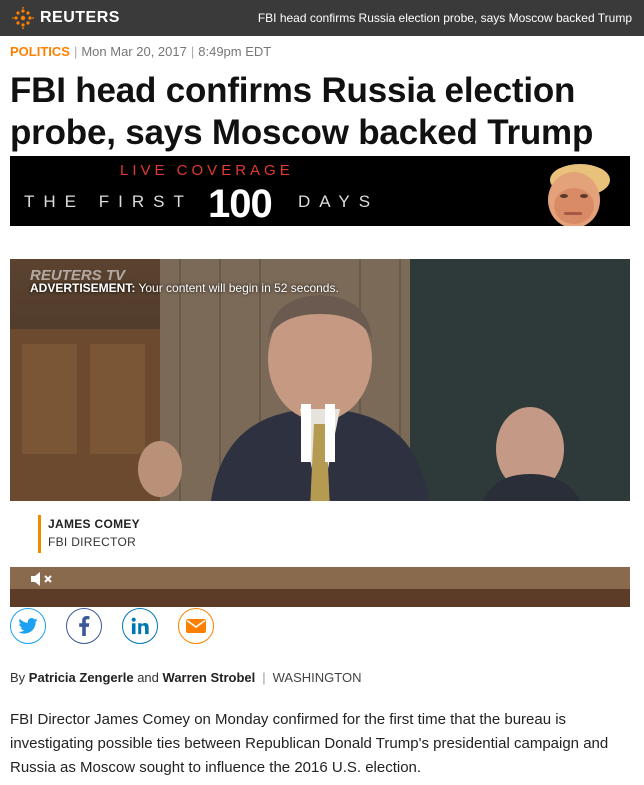  I want to click on banner-number: 100, so click(240, 204).